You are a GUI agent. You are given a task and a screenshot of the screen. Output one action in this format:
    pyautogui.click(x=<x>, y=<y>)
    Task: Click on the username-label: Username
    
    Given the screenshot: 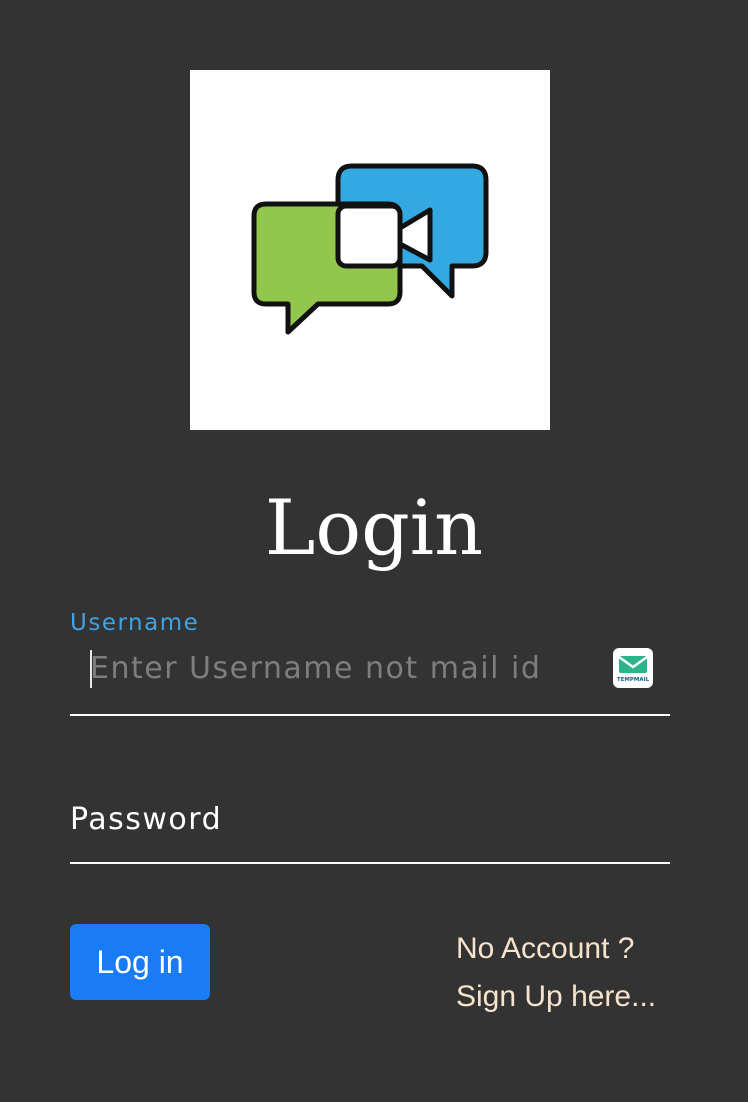 What is the action you would take?
    pyautogui.click(x=135, y=623)
    